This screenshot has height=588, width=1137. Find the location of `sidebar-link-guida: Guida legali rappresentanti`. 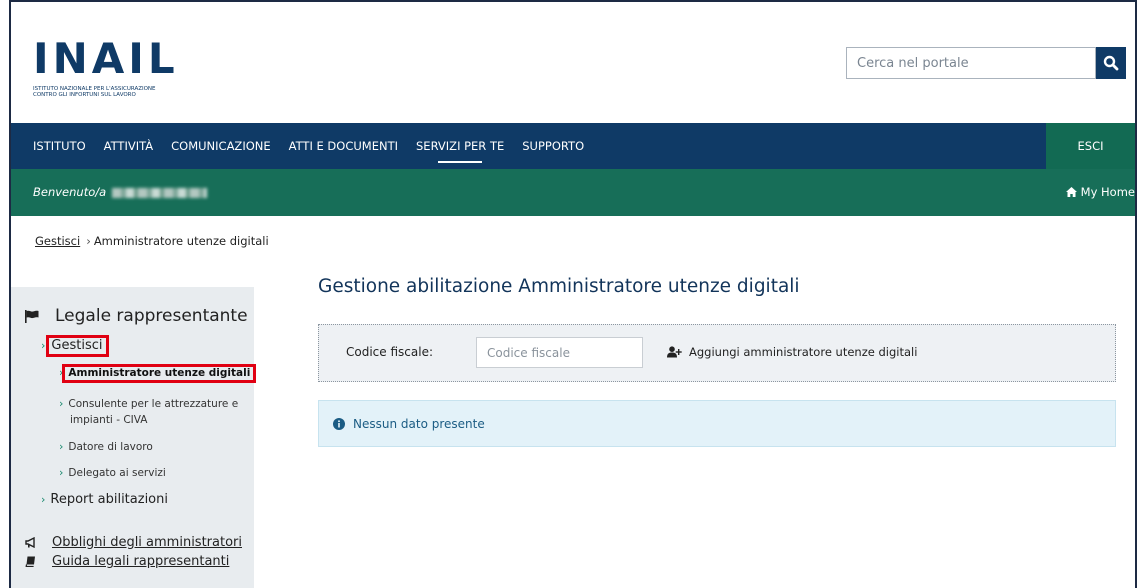

sidebar-link-guida: Guida legali rappresentanti is located at coordinates (127, 561).